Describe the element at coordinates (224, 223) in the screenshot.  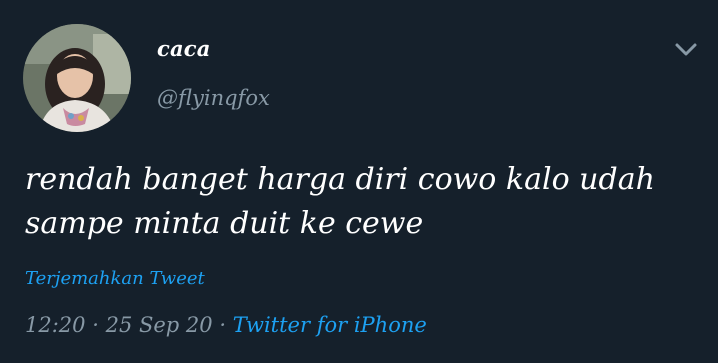
I see `tweet-text-line: sampe minta duit ke cewe` at that location.